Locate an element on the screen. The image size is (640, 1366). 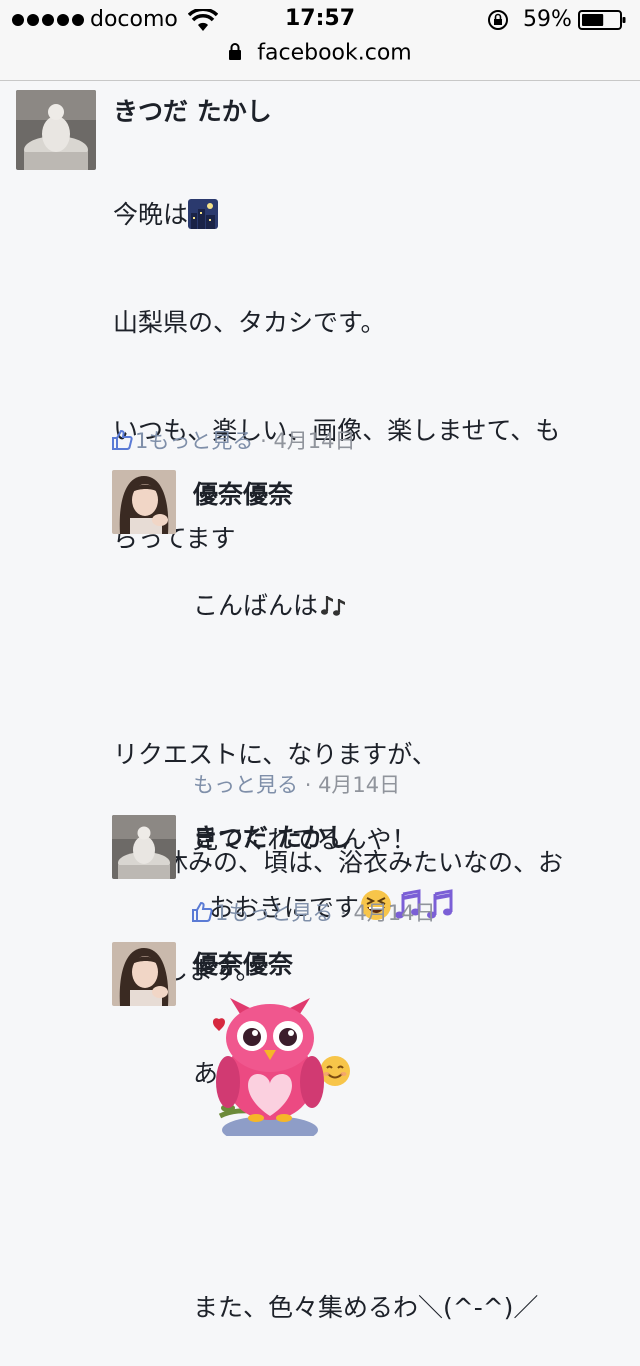
browser-chrome: docomo 17:57 59% facebook.com is located at coordinates (320, 40).